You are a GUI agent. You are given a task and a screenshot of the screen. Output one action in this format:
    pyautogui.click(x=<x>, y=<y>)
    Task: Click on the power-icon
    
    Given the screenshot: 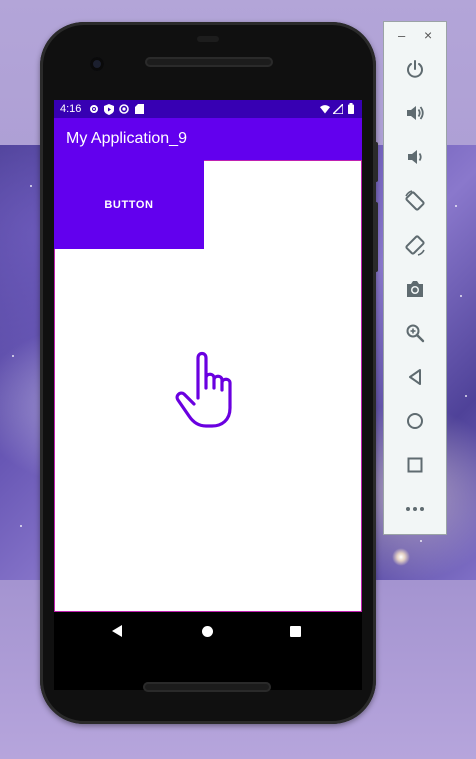 What is the action you would take?
    pyautogui.click(x=415, y=69)
    